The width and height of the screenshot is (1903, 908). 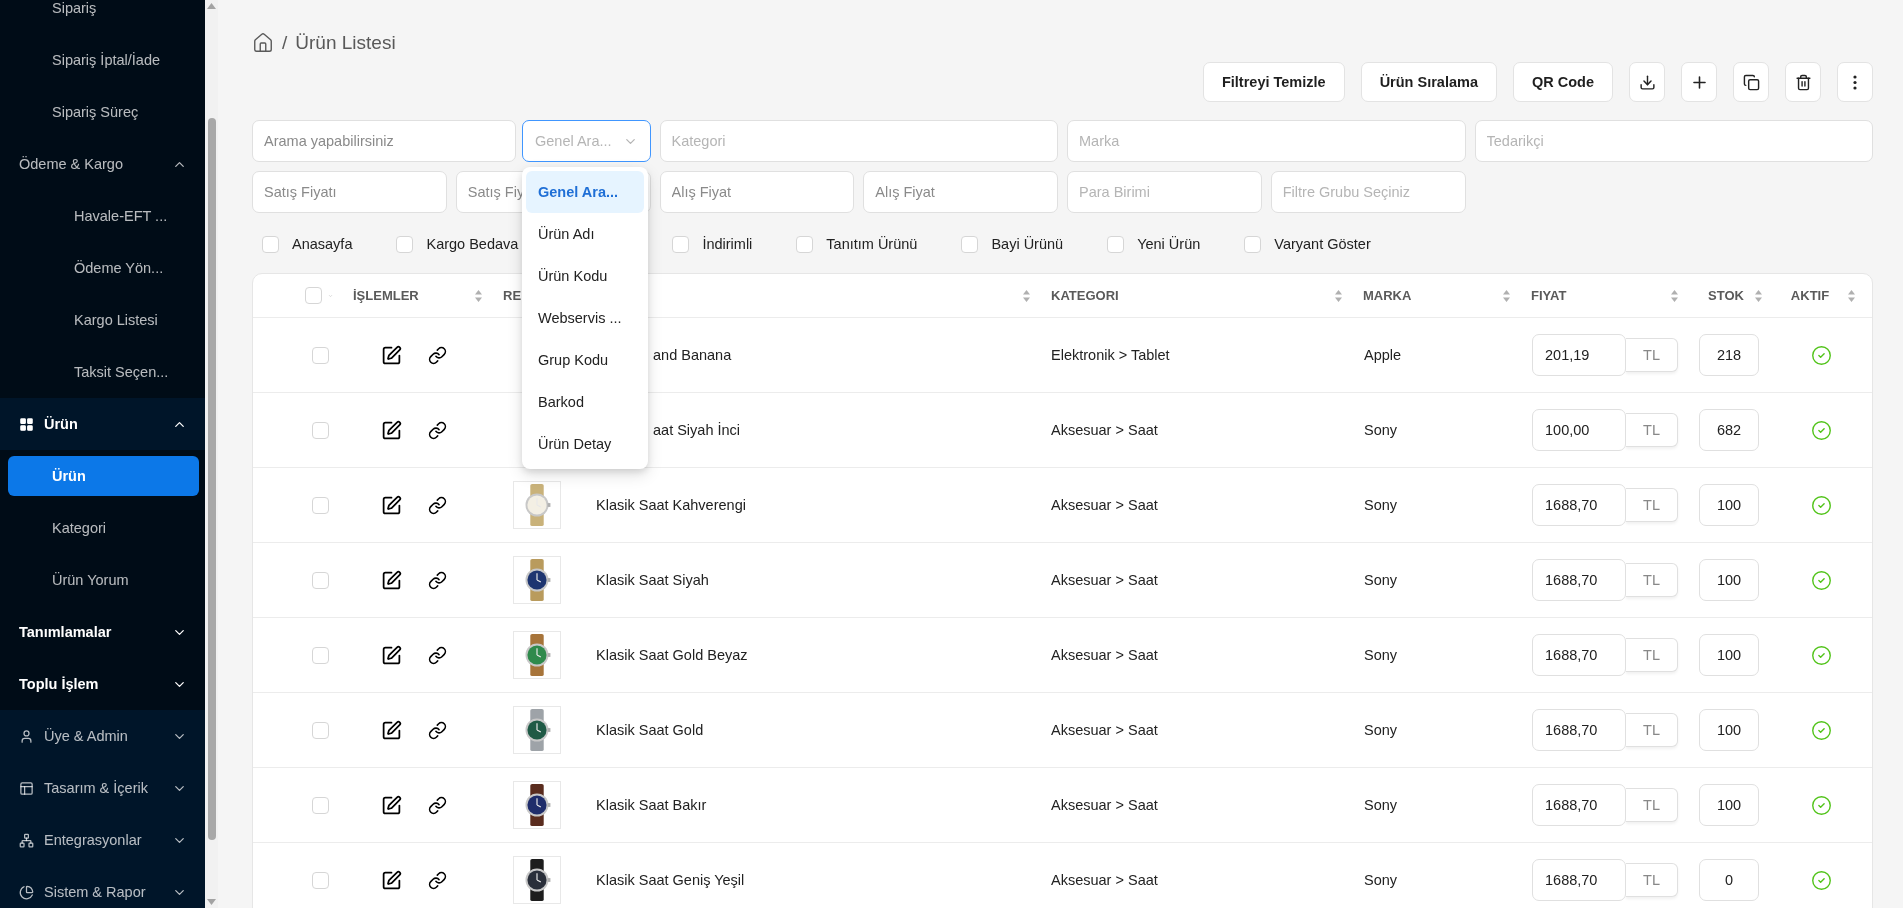 I want to click on price-field: 201,19, so click(x=1579, y=355).